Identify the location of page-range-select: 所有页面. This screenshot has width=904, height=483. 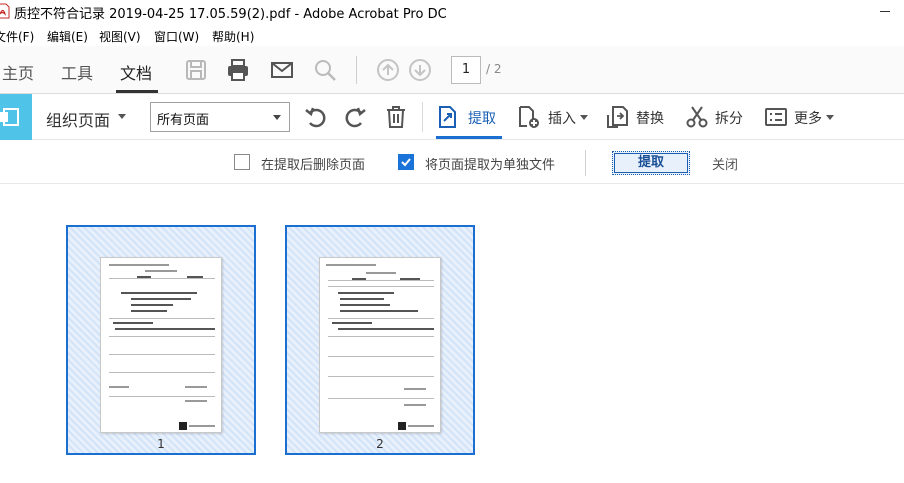
(220, 117).